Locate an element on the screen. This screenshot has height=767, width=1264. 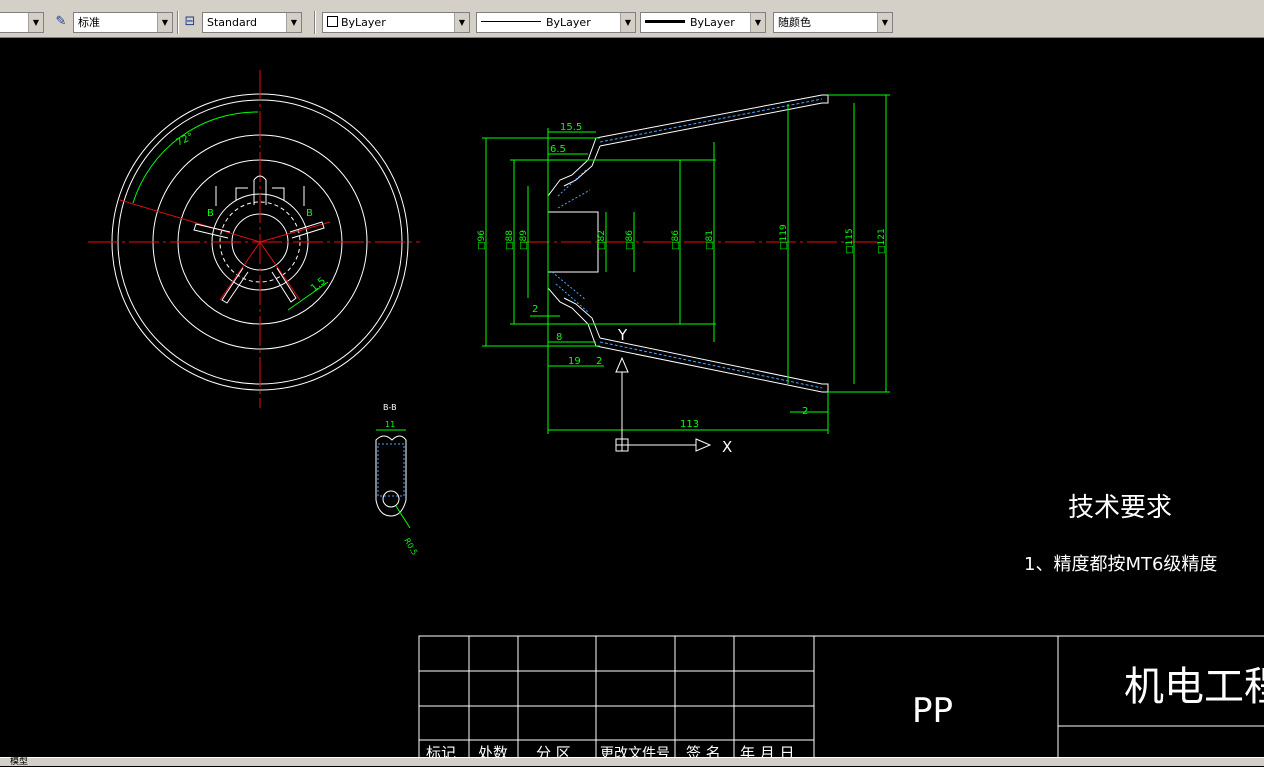
dim-style-select: Standard ▼ is located at coordinates (252, 22).